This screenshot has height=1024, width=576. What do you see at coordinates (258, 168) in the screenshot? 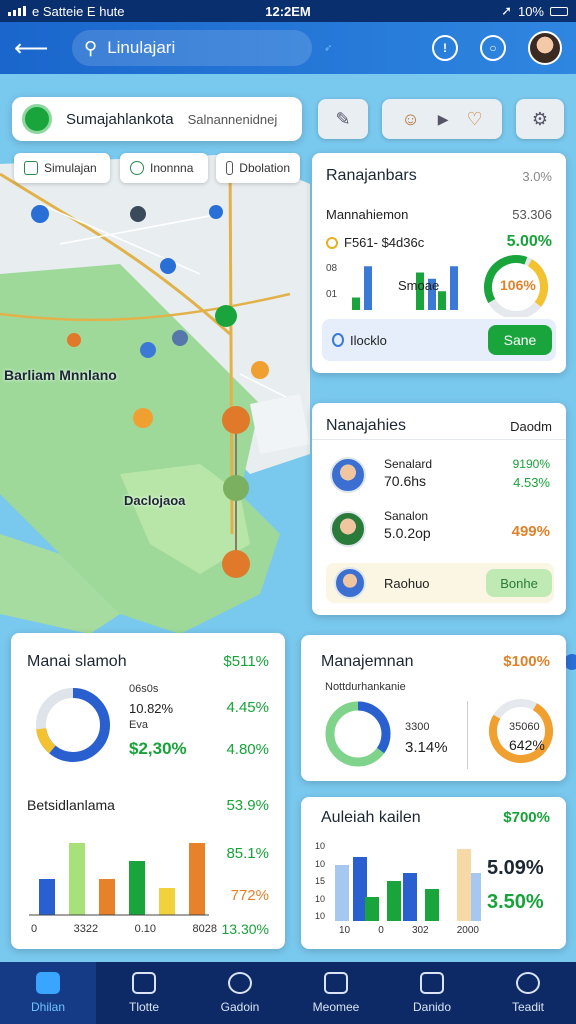
I see `filter-chip-3: Dbolation` at bounding box center [258, 168].